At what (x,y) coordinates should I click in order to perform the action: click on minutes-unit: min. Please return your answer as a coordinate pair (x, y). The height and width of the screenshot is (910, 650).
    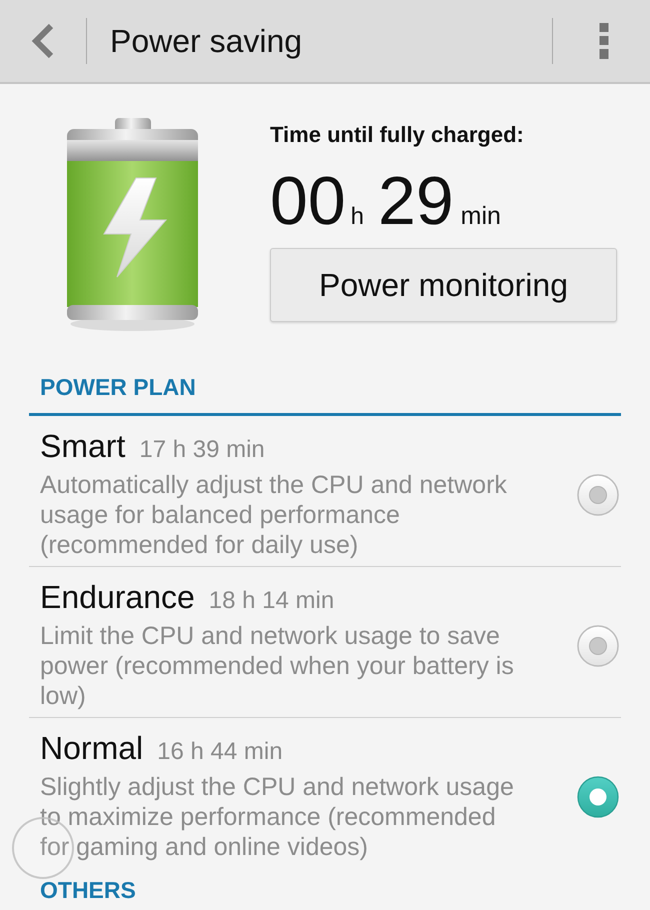
    Looking at the image, I should click on (480, 216).